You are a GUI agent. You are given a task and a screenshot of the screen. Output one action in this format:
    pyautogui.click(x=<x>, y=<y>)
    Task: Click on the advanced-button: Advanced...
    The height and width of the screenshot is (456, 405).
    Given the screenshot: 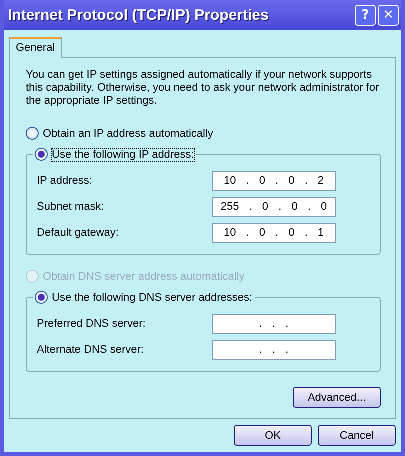 What is the action you would take?
    pyautogui.click(x=337, y=397)
    